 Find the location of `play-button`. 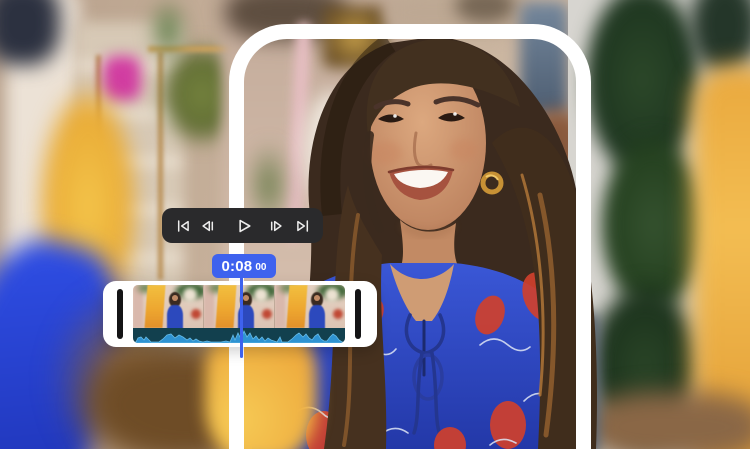

play-button is located at coordinates (244, 225).